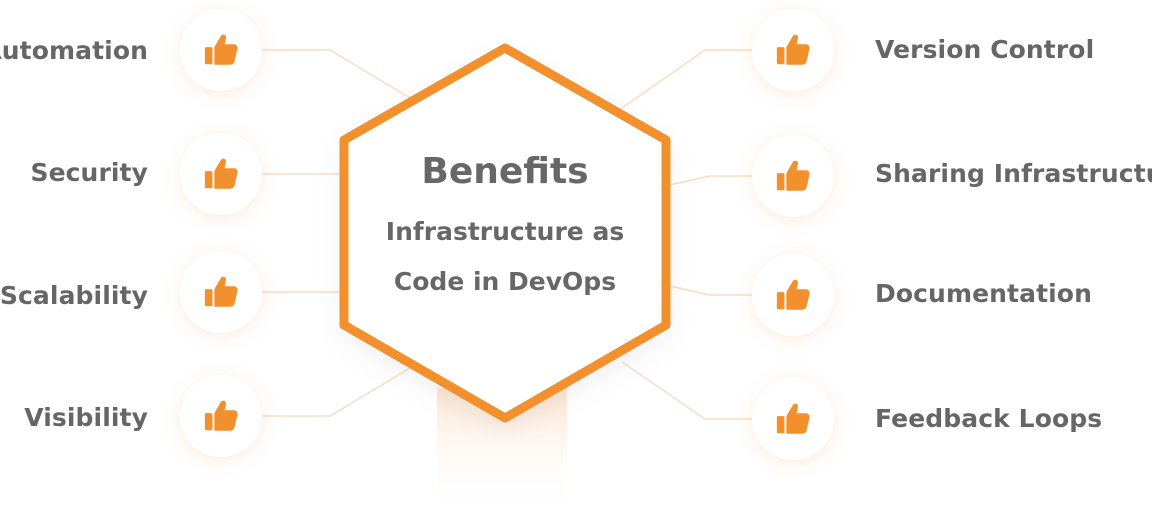 Image resolution: width=1152 pixels, height=521 pixels. I want to click on icon-badge-automation, so click(221, 50).